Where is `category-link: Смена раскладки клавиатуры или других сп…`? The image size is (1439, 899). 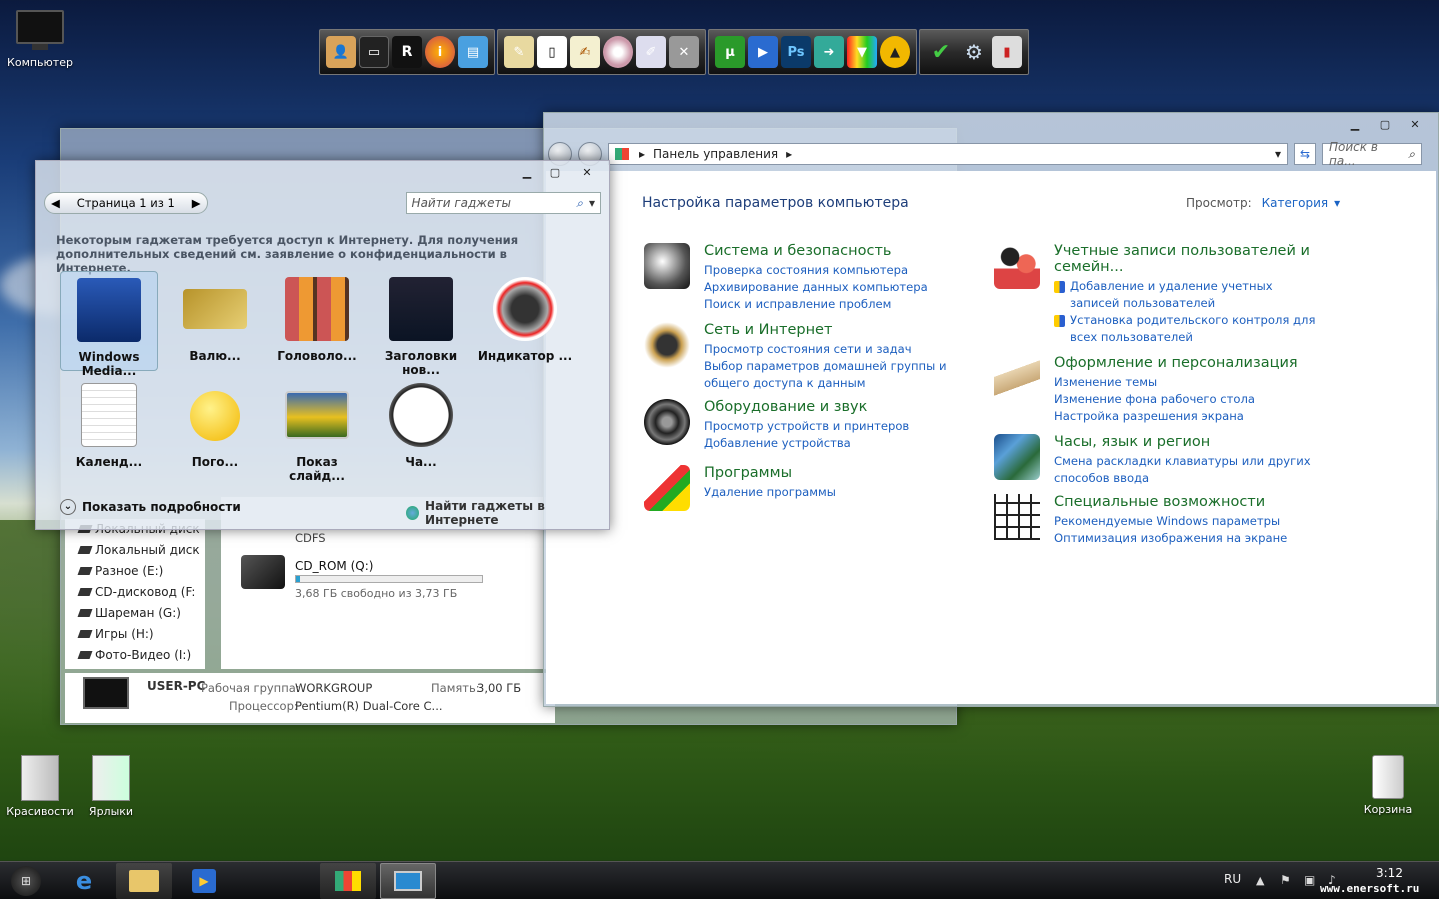
category-link: Смена раскладки клавиатуры или других сп… is located at coordinates (1184, 470).